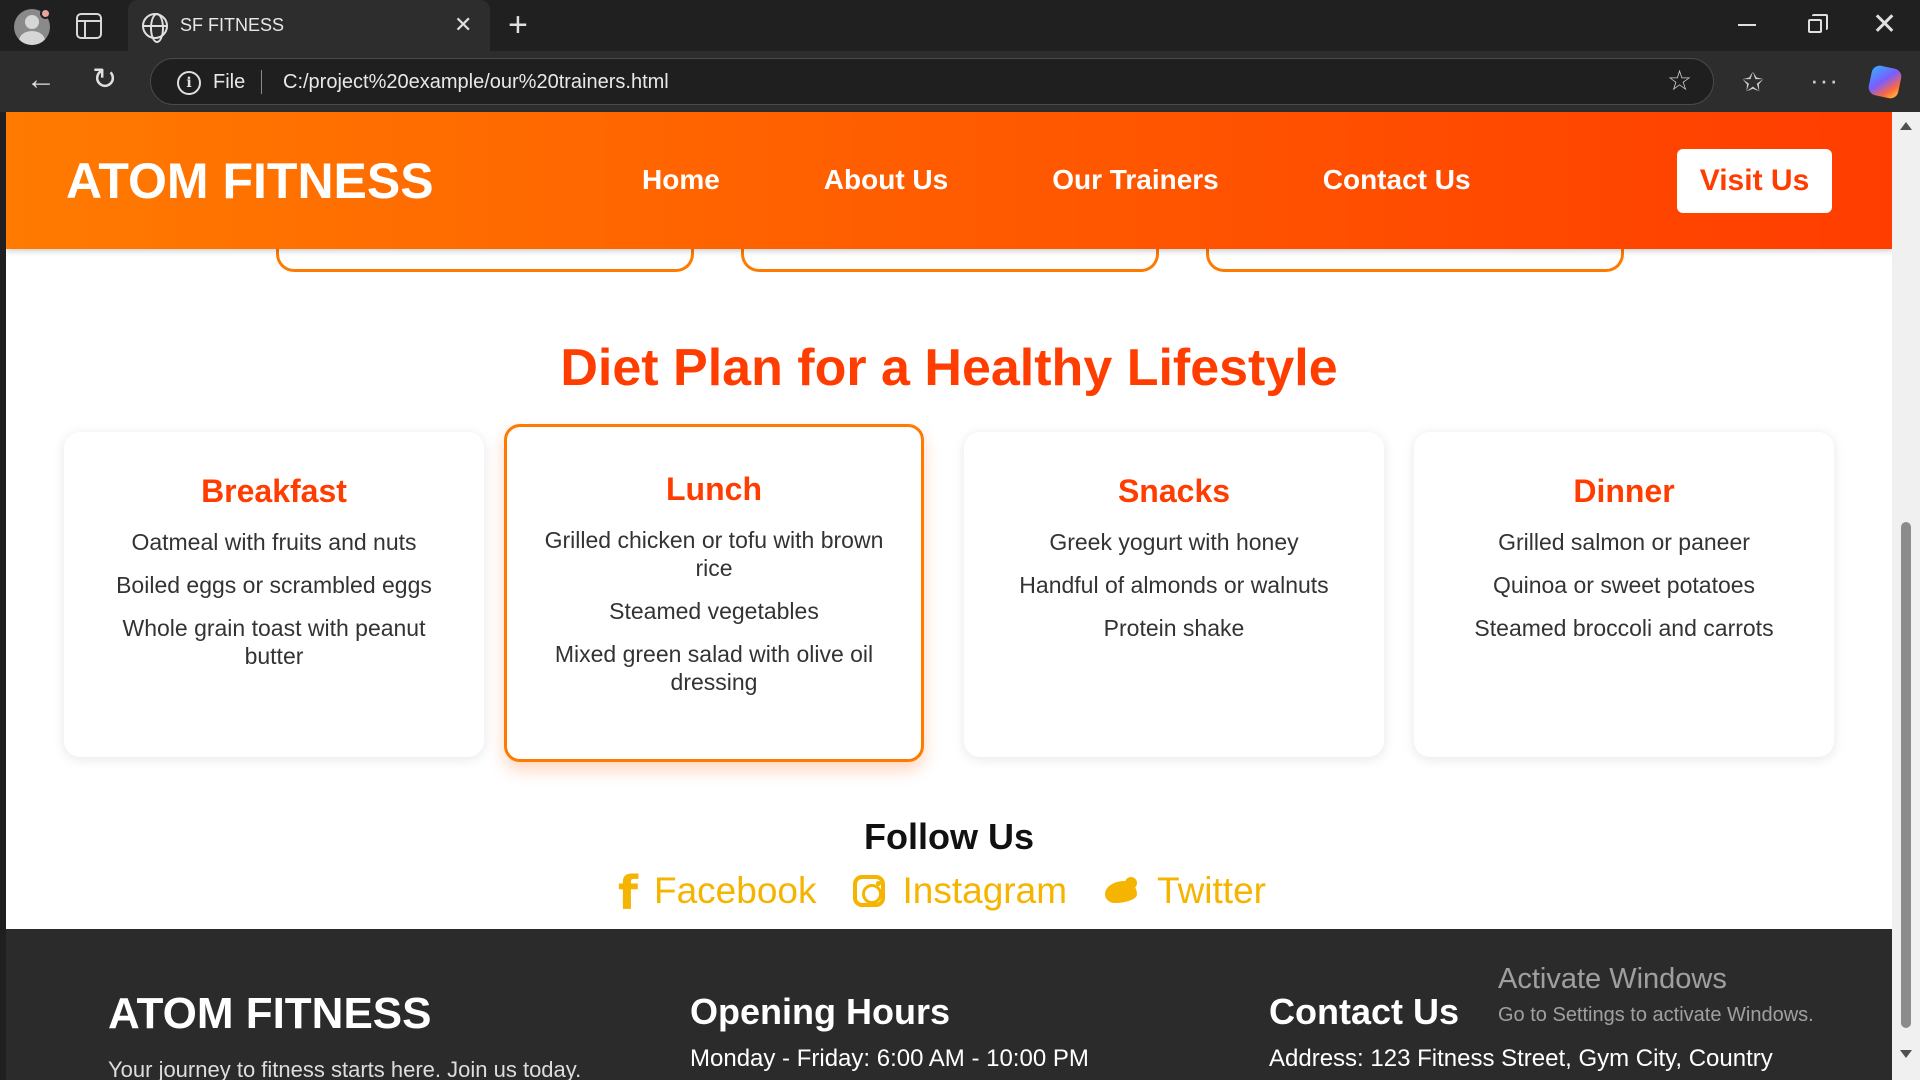 This screenshot has height=1080, width=1920. I want to click on visit-us-button: Visit Us, so click(1754, 181).